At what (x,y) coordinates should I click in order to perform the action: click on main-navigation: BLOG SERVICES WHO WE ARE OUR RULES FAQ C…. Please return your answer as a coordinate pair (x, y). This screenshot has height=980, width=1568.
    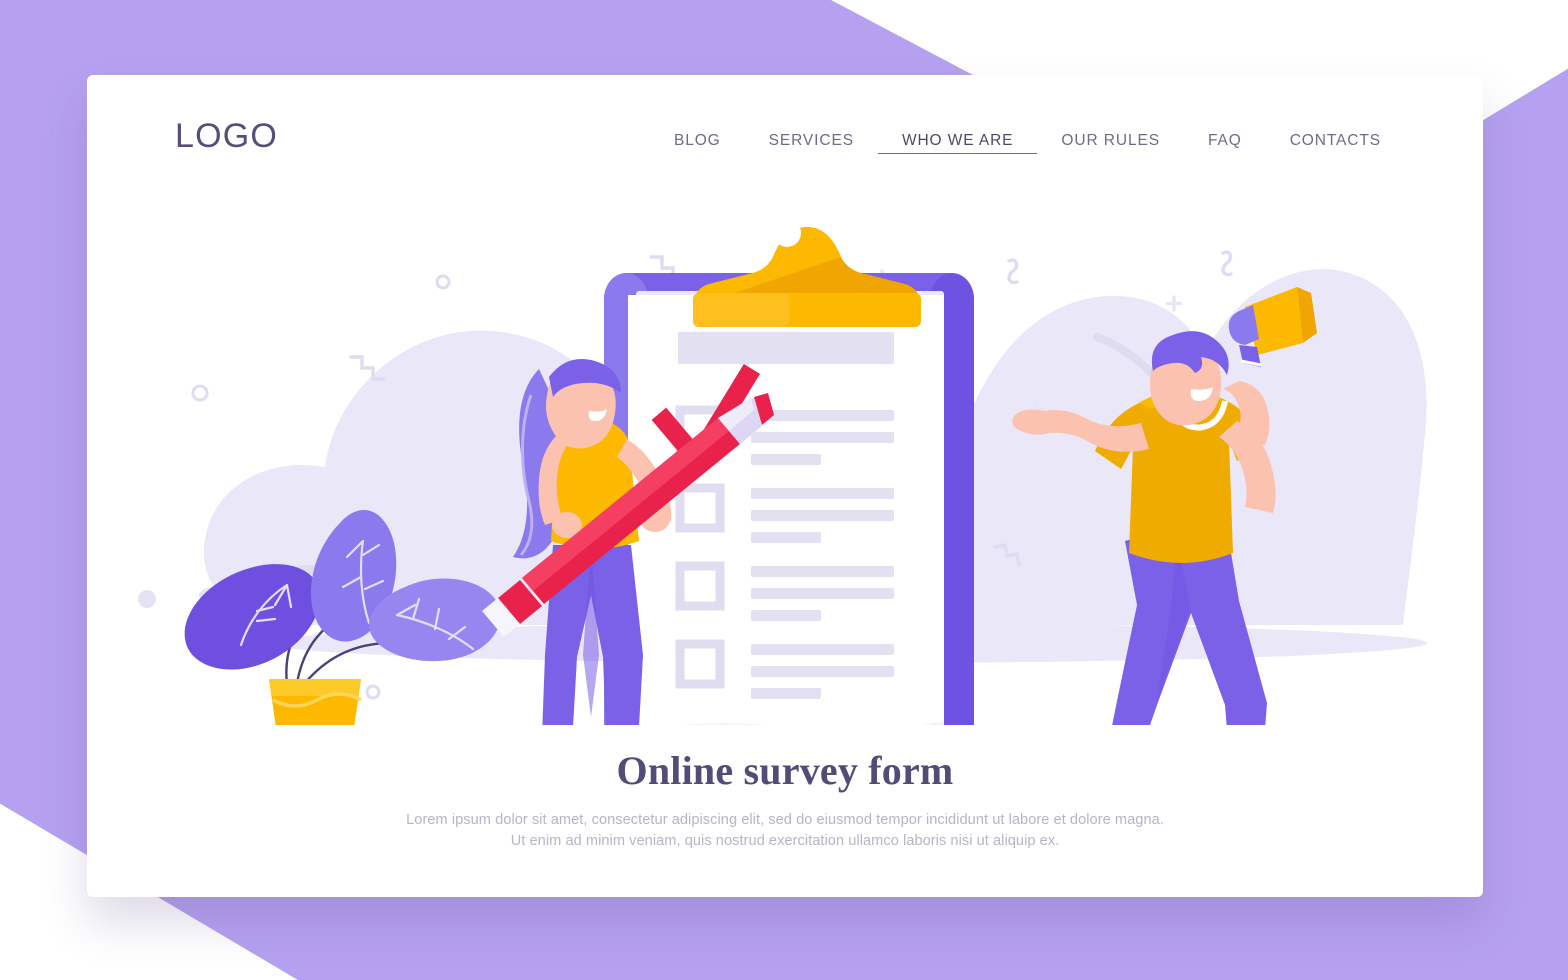
    Looking at the image, I should click on (1027, 141).